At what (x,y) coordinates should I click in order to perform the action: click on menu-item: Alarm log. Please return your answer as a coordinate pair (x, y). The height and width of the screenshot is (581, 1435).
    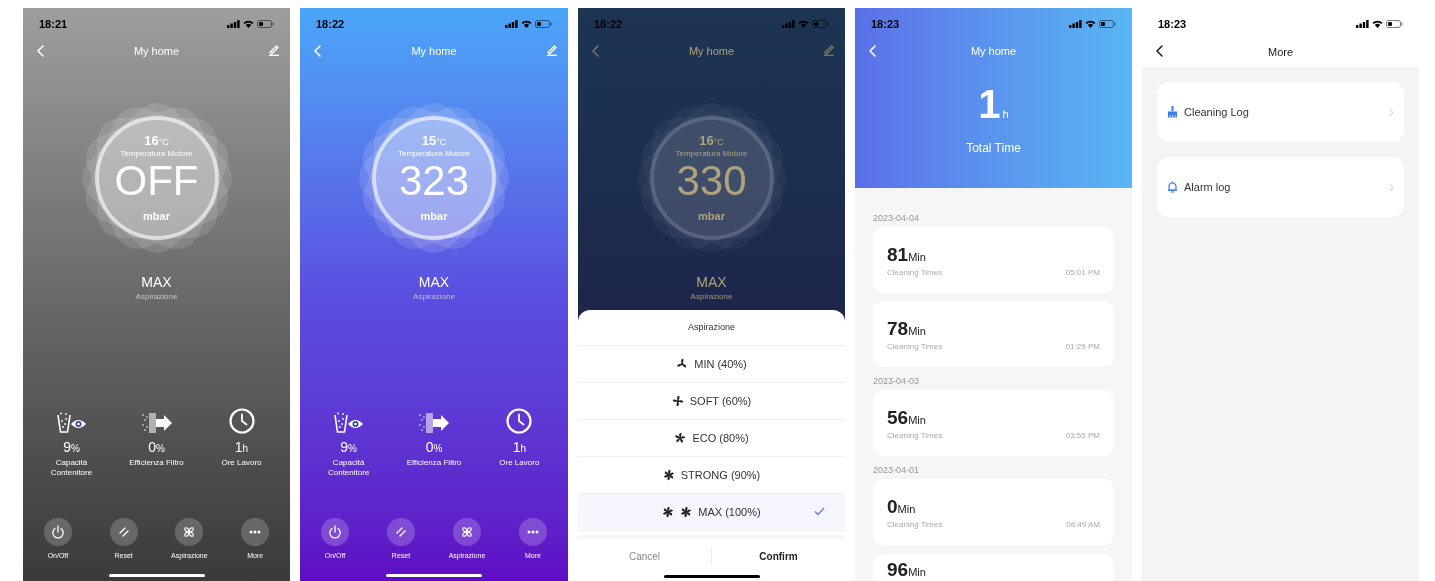
    Looking at the image, I should click on (1280, 187).